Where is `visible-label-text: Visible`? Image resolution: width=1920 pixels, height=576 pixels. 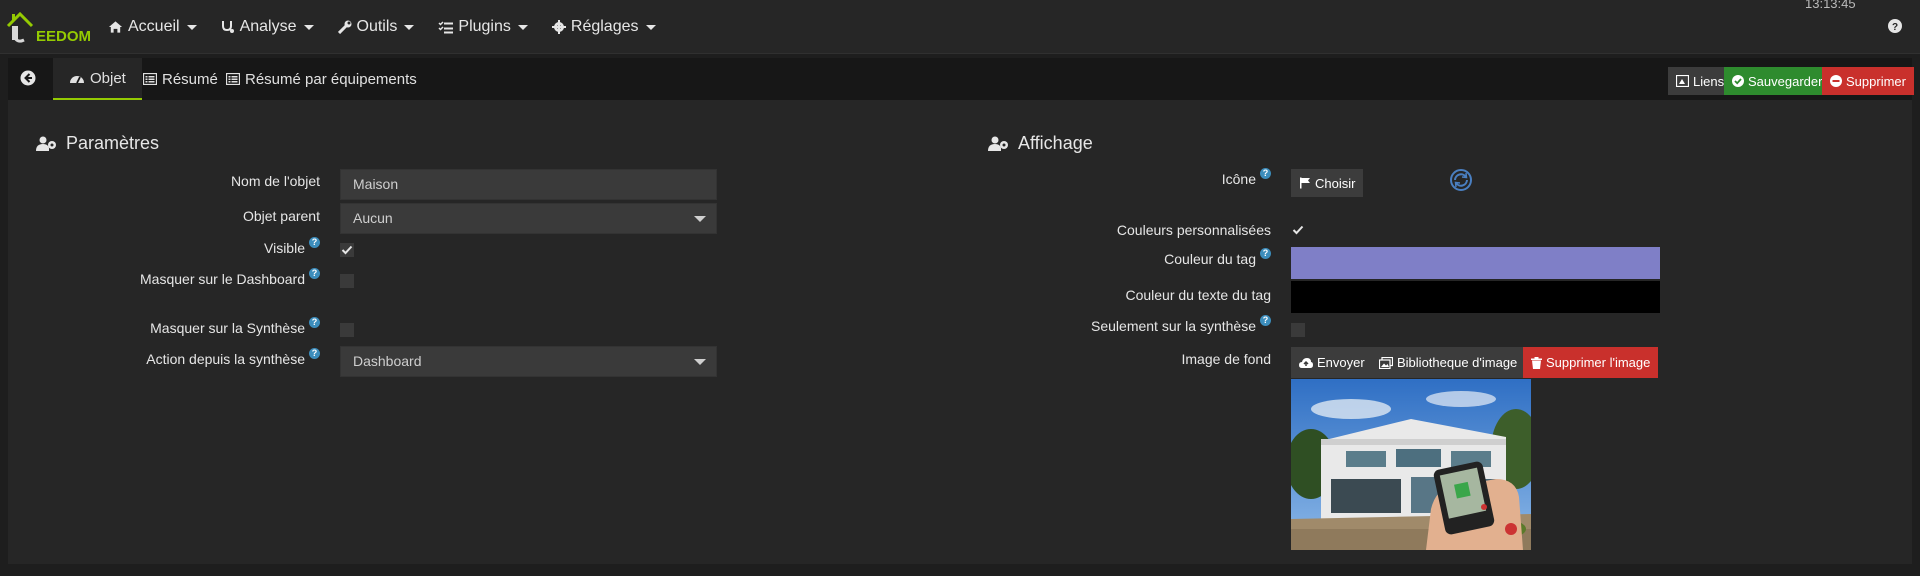
visible-label-text: Visible is located at coordinates (284, 248).